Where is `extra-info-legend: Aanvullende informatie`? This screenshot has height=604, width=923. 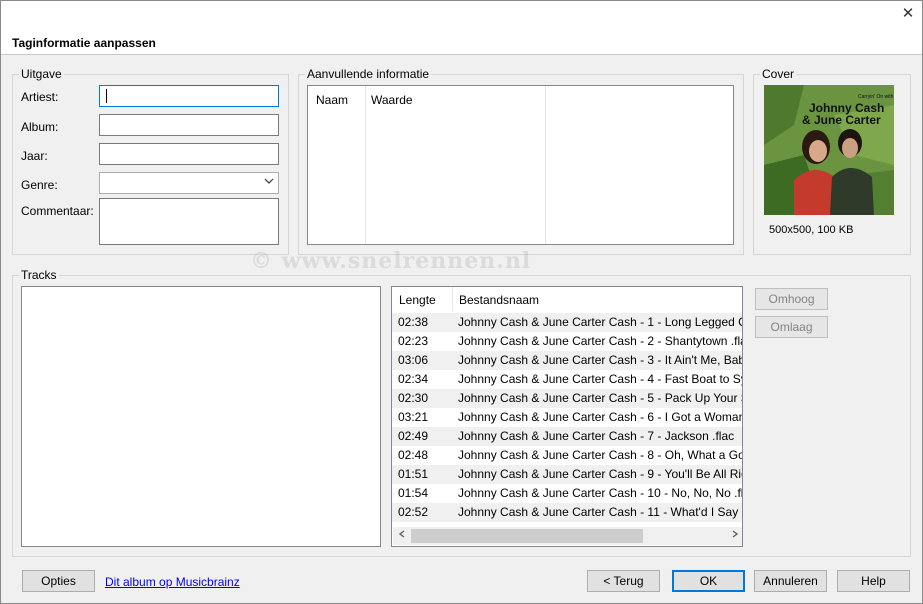 extra-info-legend: Aanvullende informatie is located at coordinates (368, 74).